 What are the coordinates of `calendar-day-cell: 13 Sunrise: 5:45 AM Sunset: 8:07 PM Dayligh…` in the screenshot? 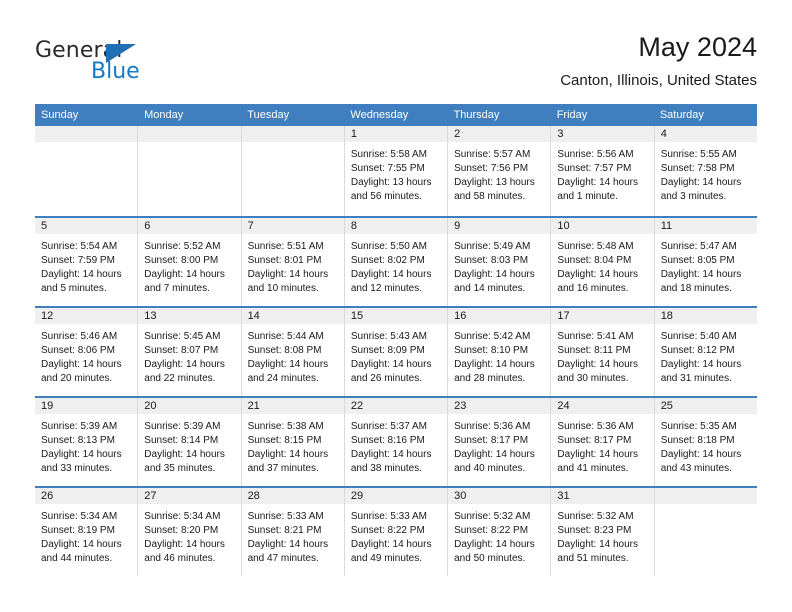 It's located at (190, 352).